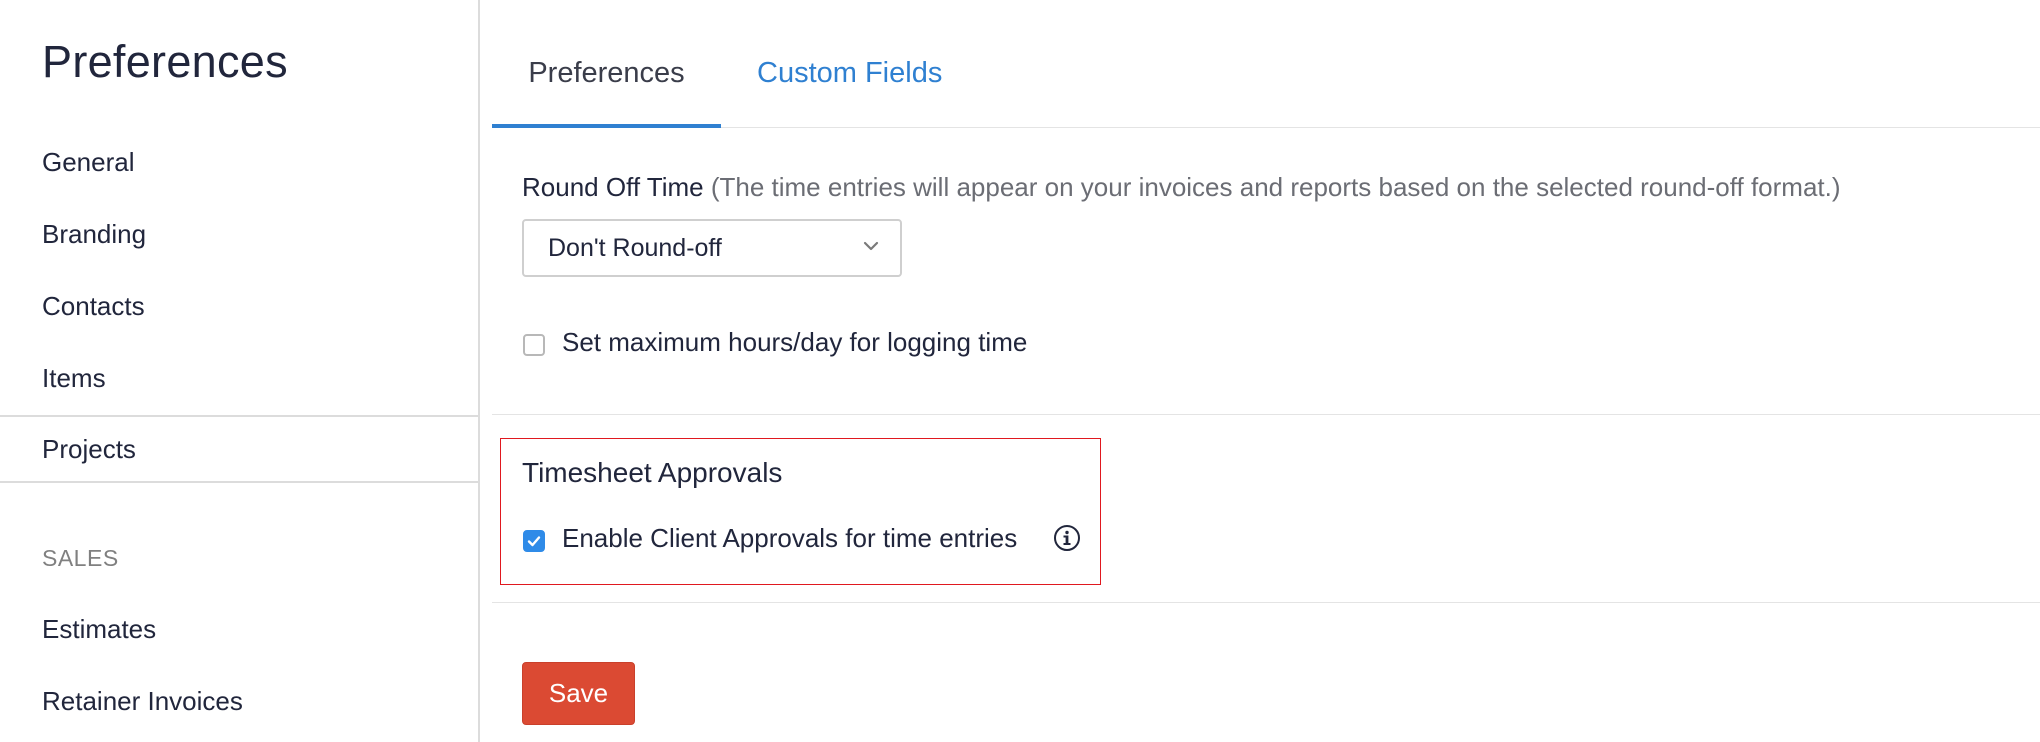  Describe the element at coordinates (606, 64) in the screenshot. I see `tab-preferences: Preferences` at that location.